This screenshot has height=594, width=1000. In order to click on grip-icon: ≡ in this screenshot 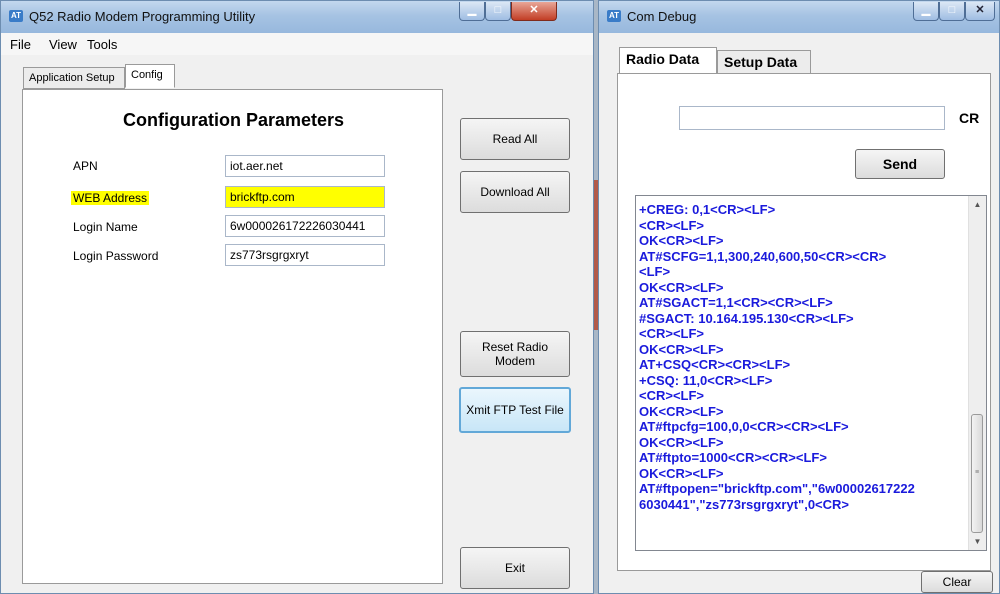, I will do `click(977, 472)`.